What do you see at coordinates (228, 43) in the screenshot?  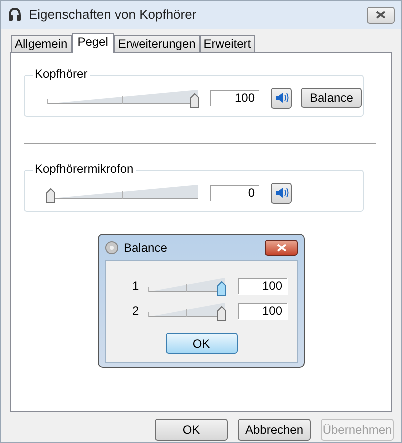 I see `tab: Erweitert` at bounding box center [228, 43].